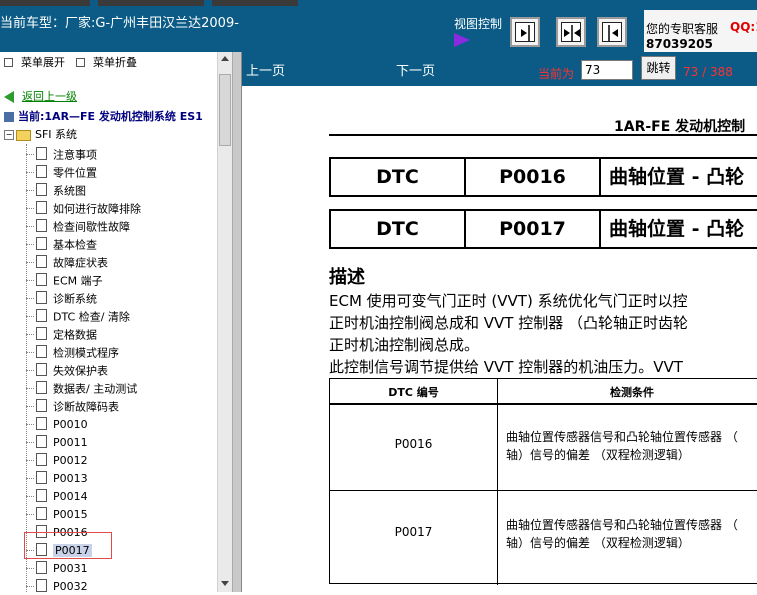 This screenshot has height=595, width=757. Describe the element at coordinates (237, 322) in the screenshot. I see `panel-splitter` at that location.